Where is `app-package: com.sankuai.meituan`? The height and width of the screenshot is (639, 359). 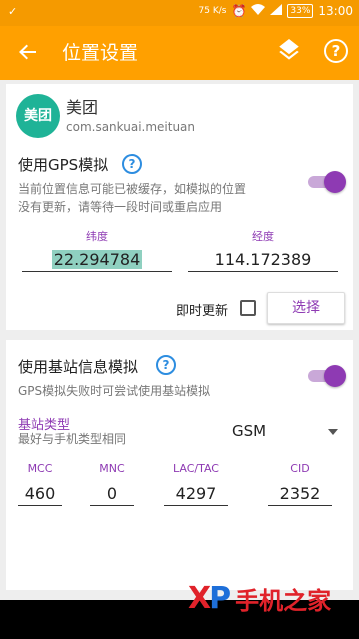
app-package: com.sankuai.meituan is located at coordinates (131, 127).